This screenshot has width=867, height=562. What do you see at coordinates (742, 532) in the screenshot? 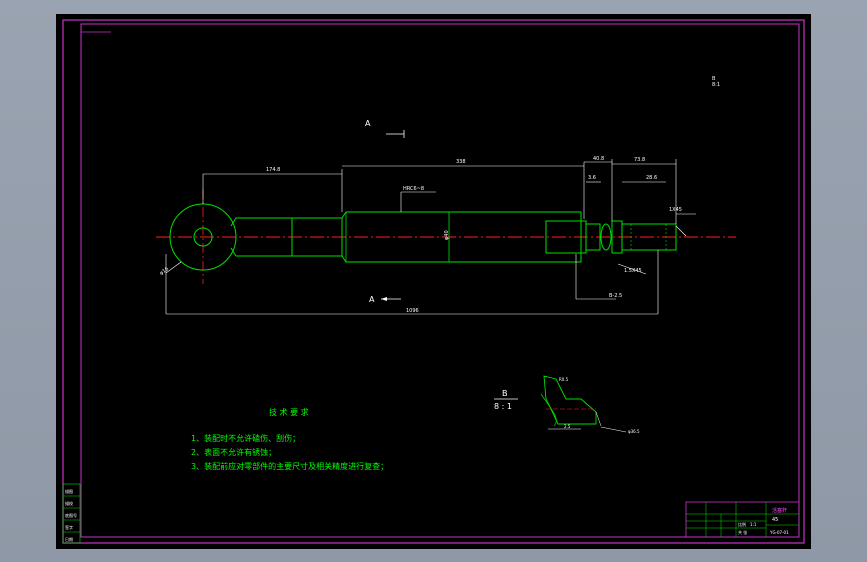
I see `title-sheet-label: 共 张` at bounding box center [742, 532].